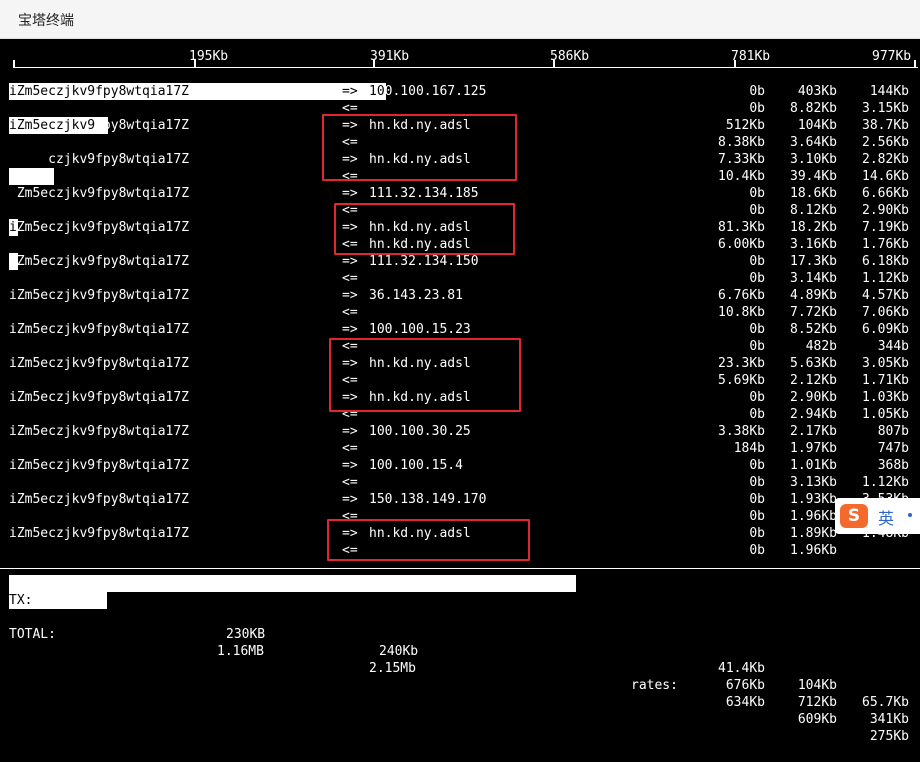  What do you see at coordinates (885, 414) in the screenshot?
I see `row-r3: 1.05Kb` at bounding box center [885, 414].